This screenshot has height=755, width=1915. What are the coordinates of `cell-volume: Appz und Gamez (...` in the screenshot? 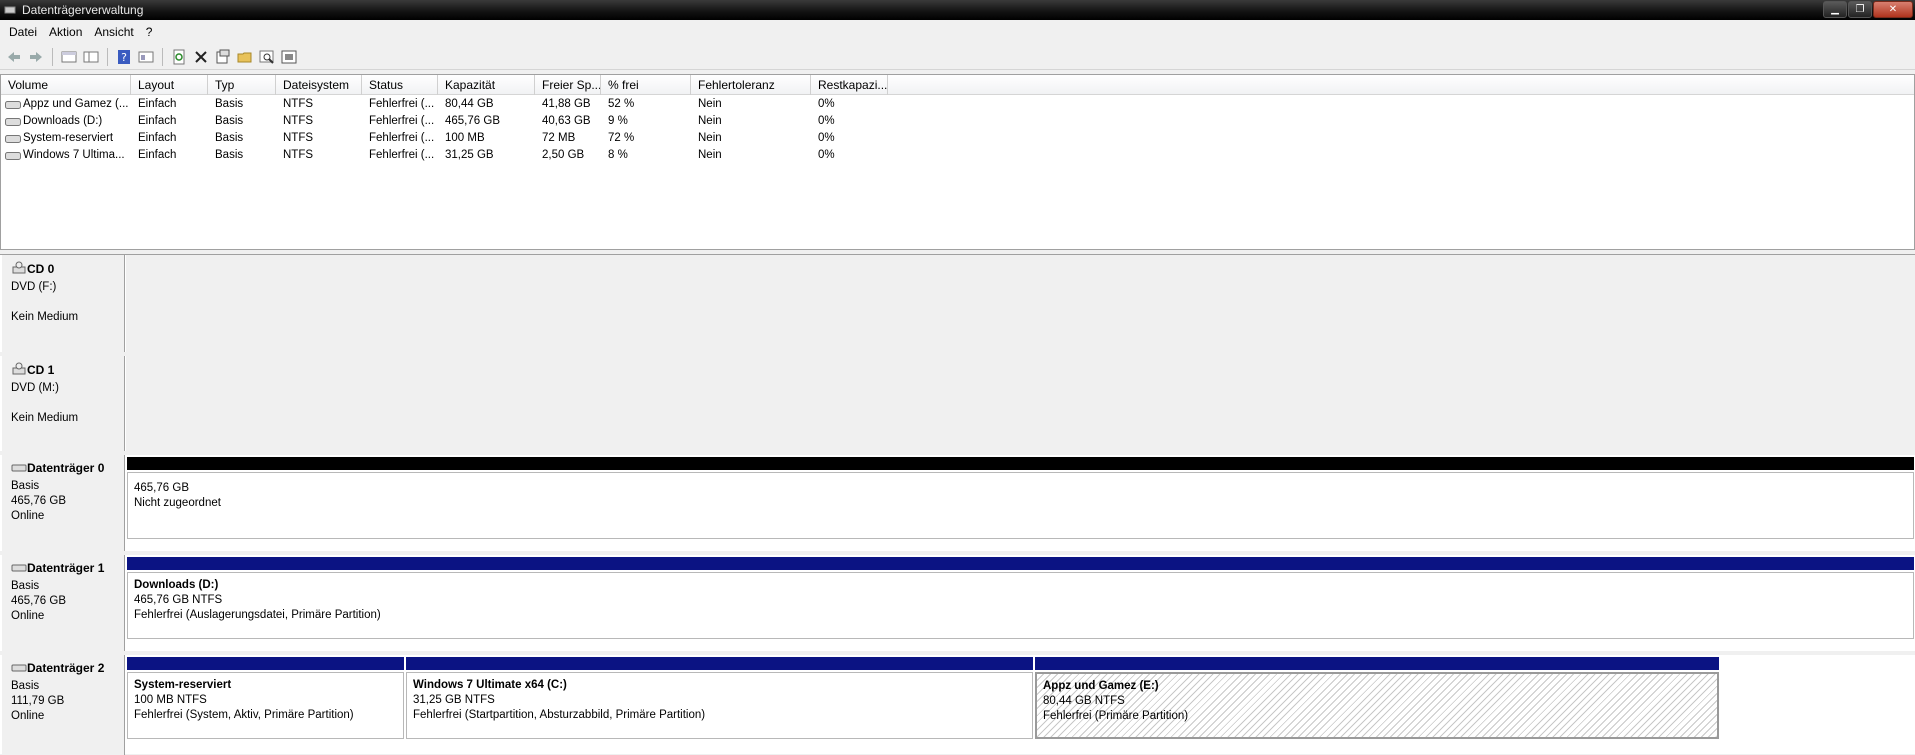 It's located at (76, 104).